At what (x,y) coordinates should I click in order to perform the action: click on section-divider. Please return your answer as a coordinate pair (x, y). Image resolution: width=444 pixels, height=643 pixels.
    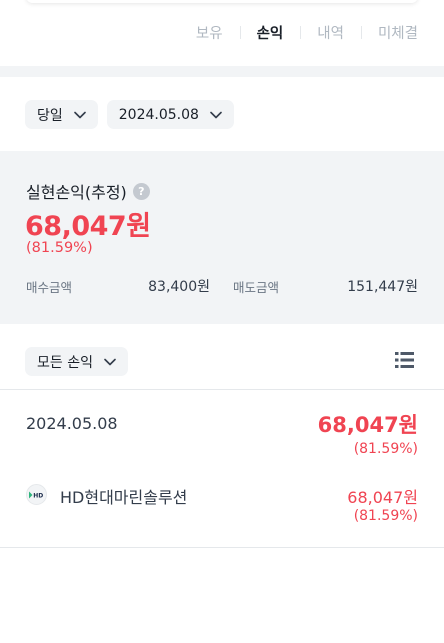
    Looking at the image, I should click on (222, 71).